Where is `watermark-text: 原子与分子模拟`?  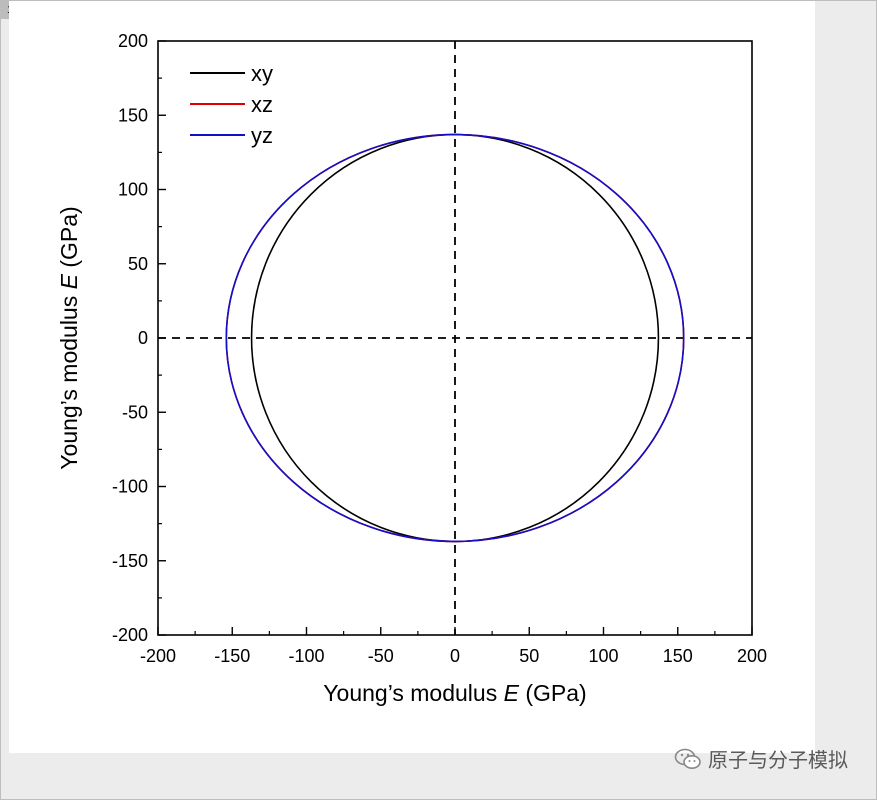
watermark-text: 原子与分子模拟 is located at coordinates (778, 760).